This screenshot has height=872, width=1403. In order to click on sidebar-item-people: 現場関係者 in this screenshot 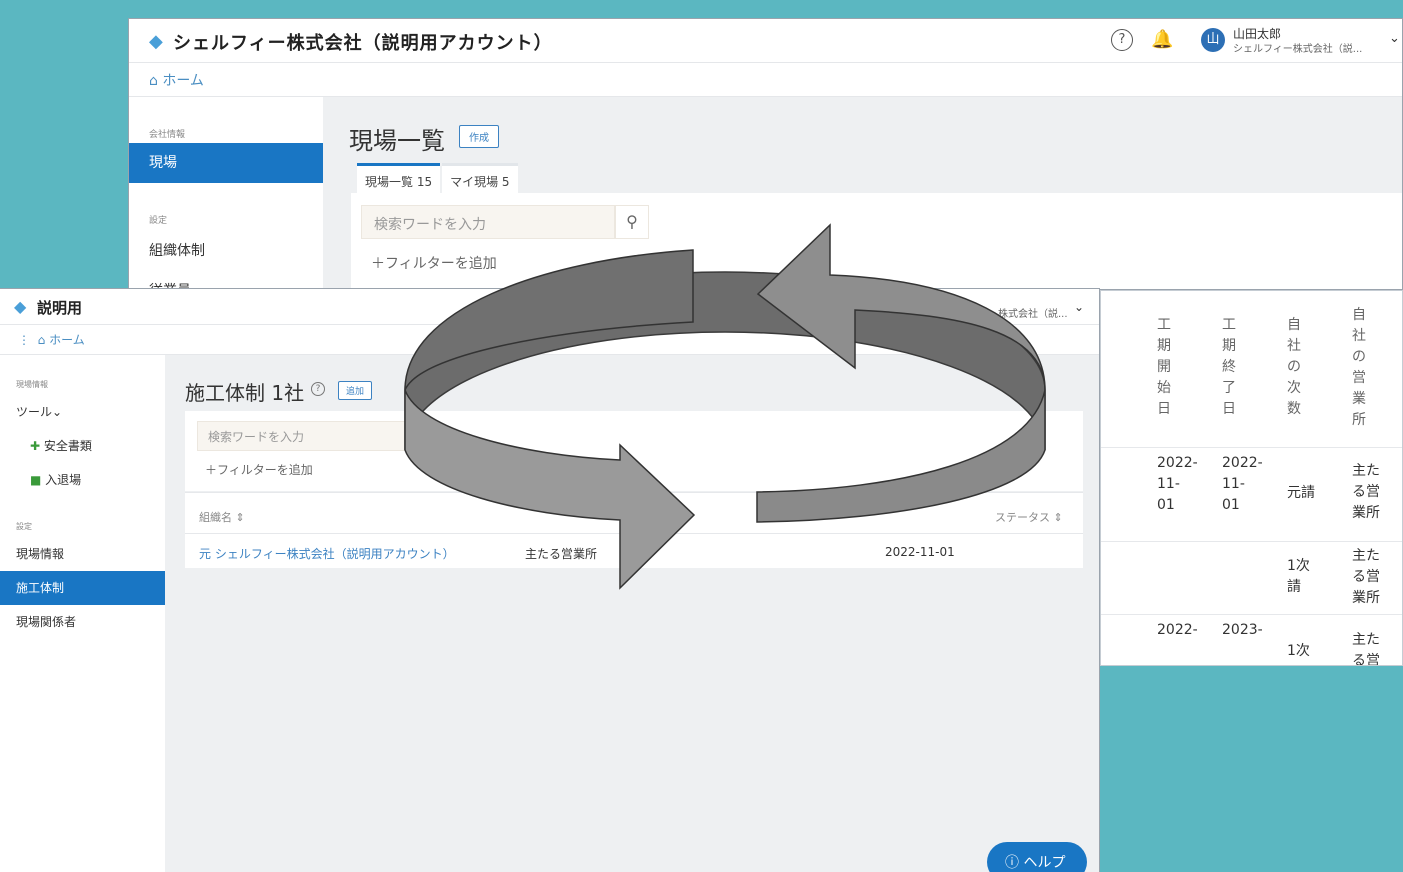, I will do `click(82, 622)`.